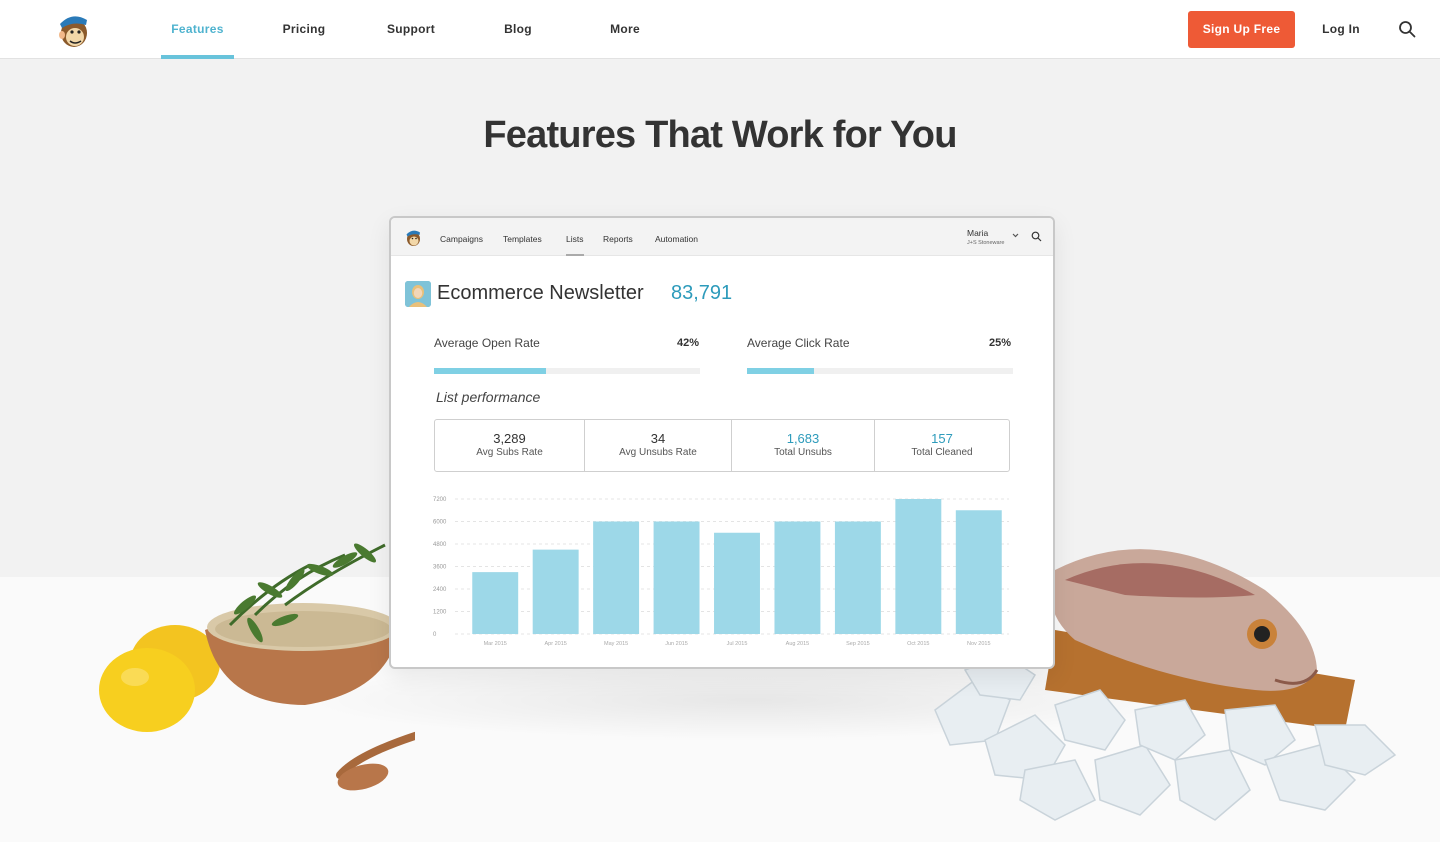  Describe the element at coordinates (440, 523) in the screenshot. I see `y-tick-label: 6000` at that location.